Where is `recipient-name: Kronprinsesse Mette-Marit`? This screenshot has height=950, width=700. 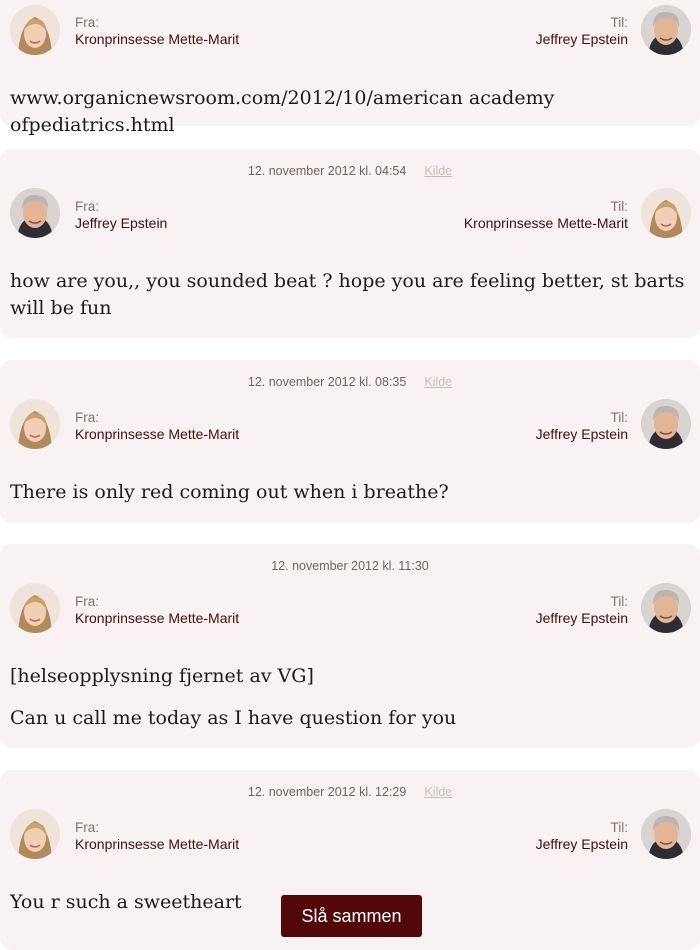
recipient-name: Kronprinsesse Mette-Marit is located at coordinates (545, 223).